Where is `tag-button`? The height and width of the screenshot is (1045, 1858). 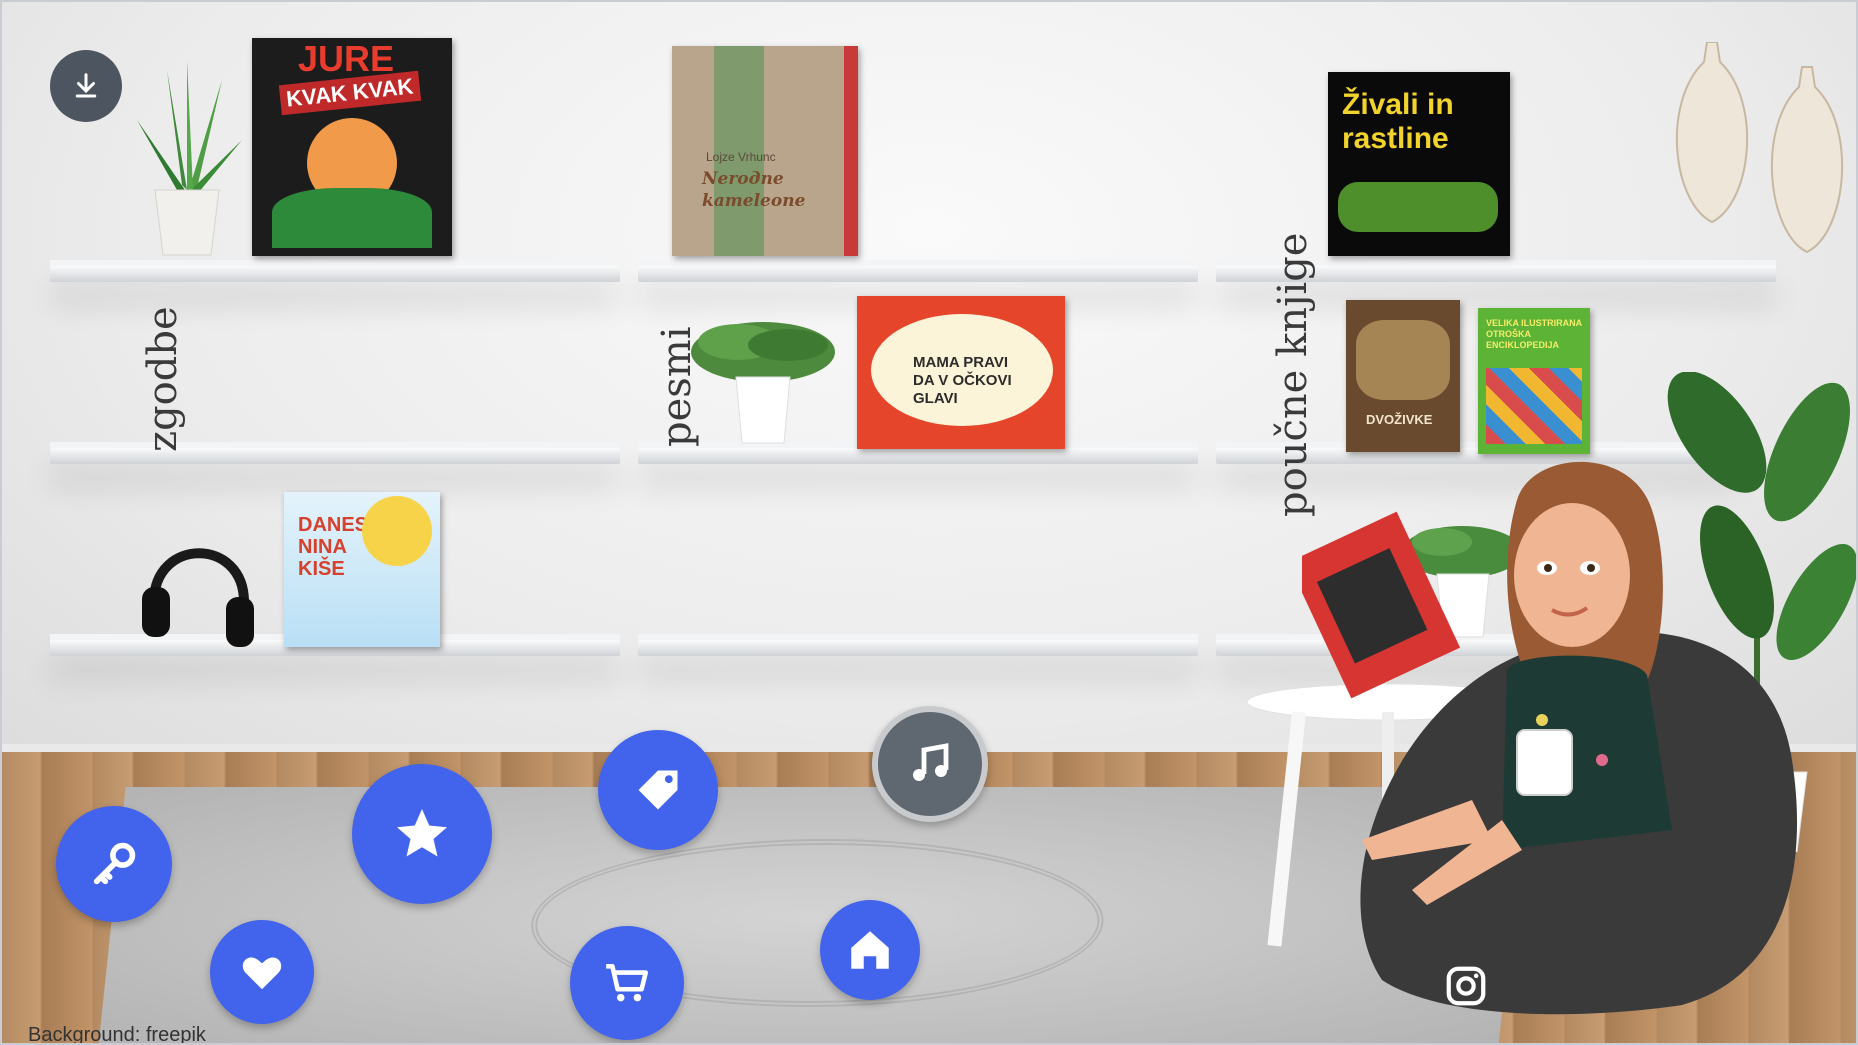
tag-button is located at coordinates (658, 790).